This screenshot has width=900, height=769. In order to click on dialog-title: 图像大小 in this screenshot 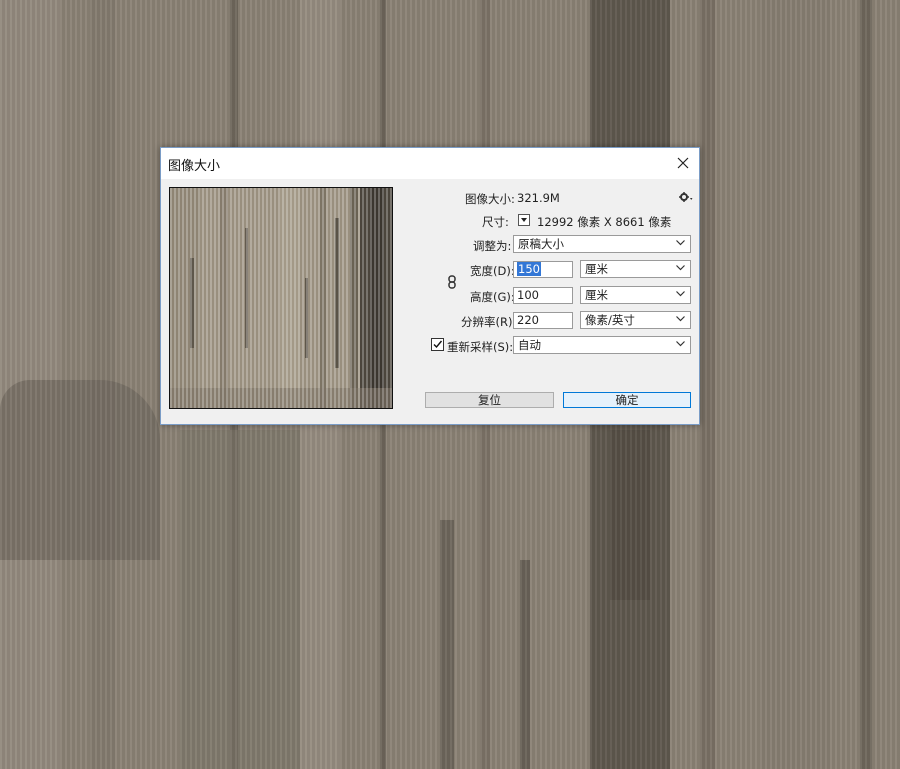, I will do `click(194, 166)`.